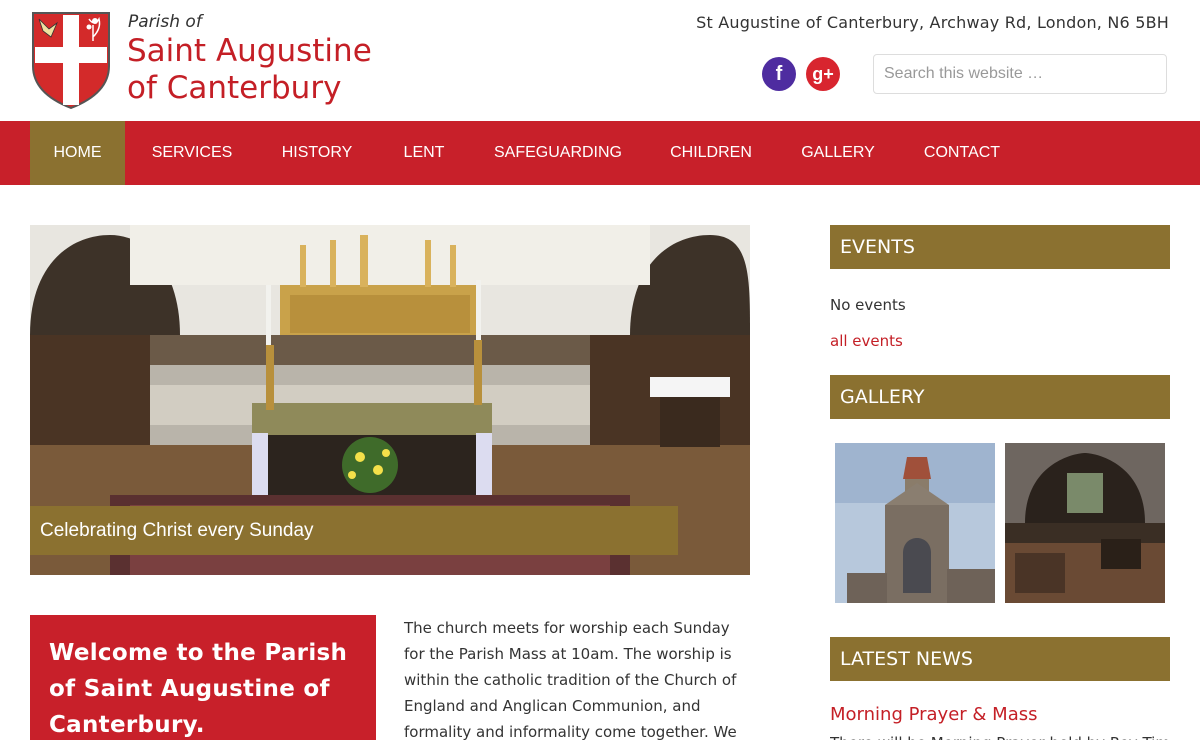 The height and width of the screenshot is (740, 1200). I want to click on news-item-link: Morning Prayer & Mass, so click(933, 714).